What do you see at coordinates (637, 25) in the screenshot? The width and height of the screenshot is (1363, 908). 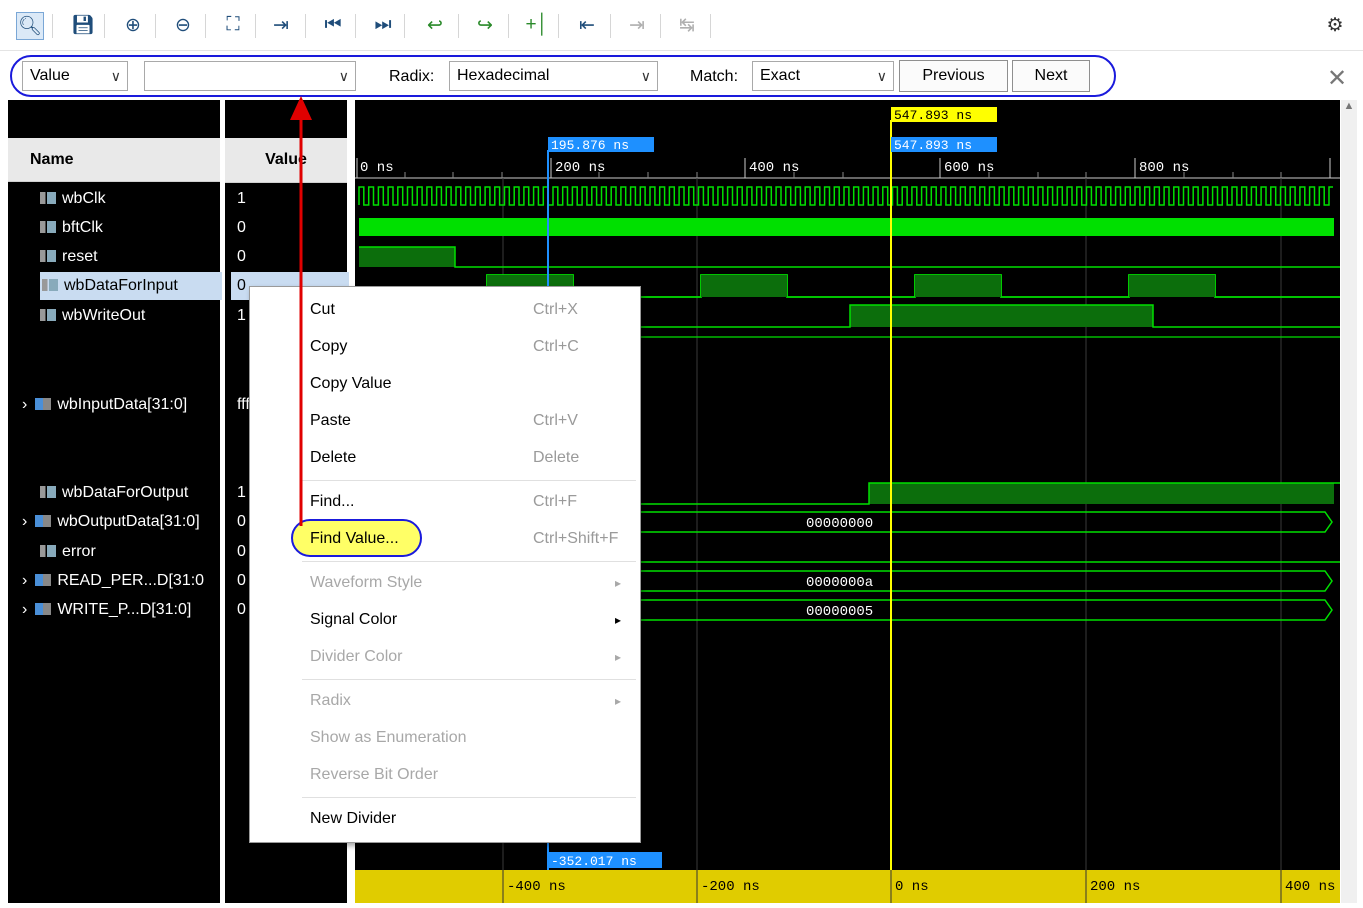 I see `next-marker-icon: ⇥` at bounding box center [637, 25].